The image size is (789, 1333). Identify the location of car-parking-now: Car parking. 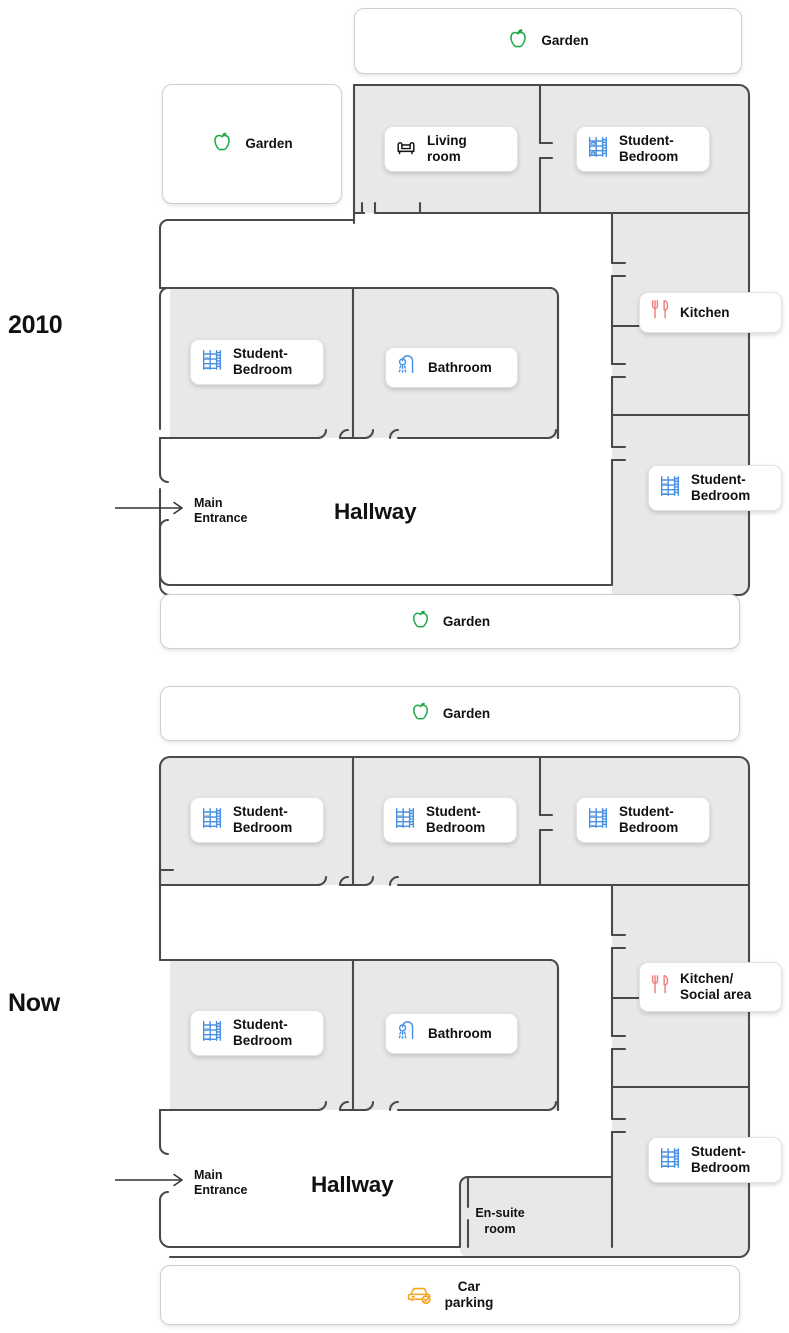
(450, 1295).